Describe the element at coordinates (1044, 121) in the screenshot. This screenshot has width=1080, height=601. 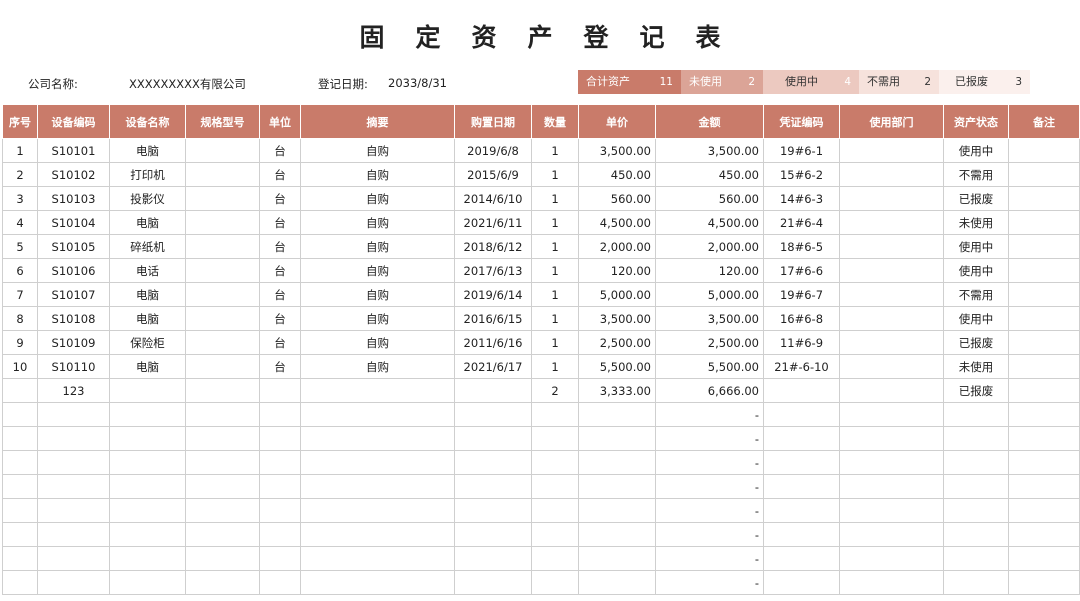
I see `column-header: 备注` at that location.